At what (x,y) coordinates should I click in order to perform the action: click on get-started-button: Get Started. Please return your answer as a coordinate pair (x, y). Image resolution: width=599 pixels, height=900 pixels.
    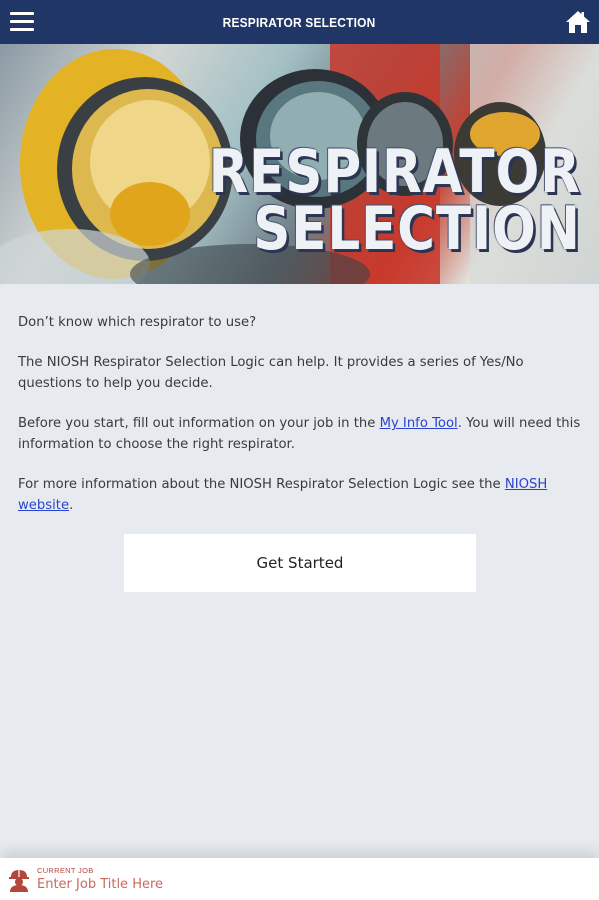
    Looking at the image, I should click on (300, 563).